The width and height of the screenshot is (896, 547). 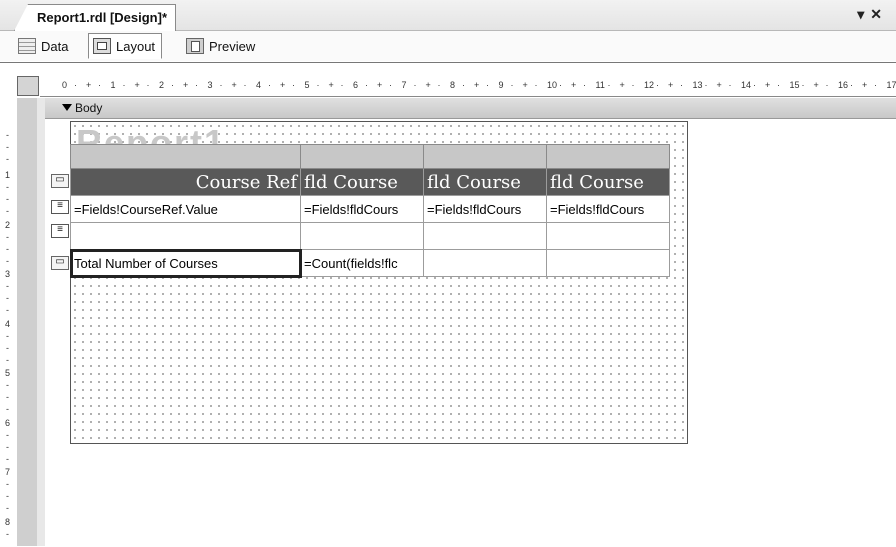 What do you see at coordinates (355, 85) in the screenshot?
I see `ruler-label: 6` at bounding box center [355, 85].